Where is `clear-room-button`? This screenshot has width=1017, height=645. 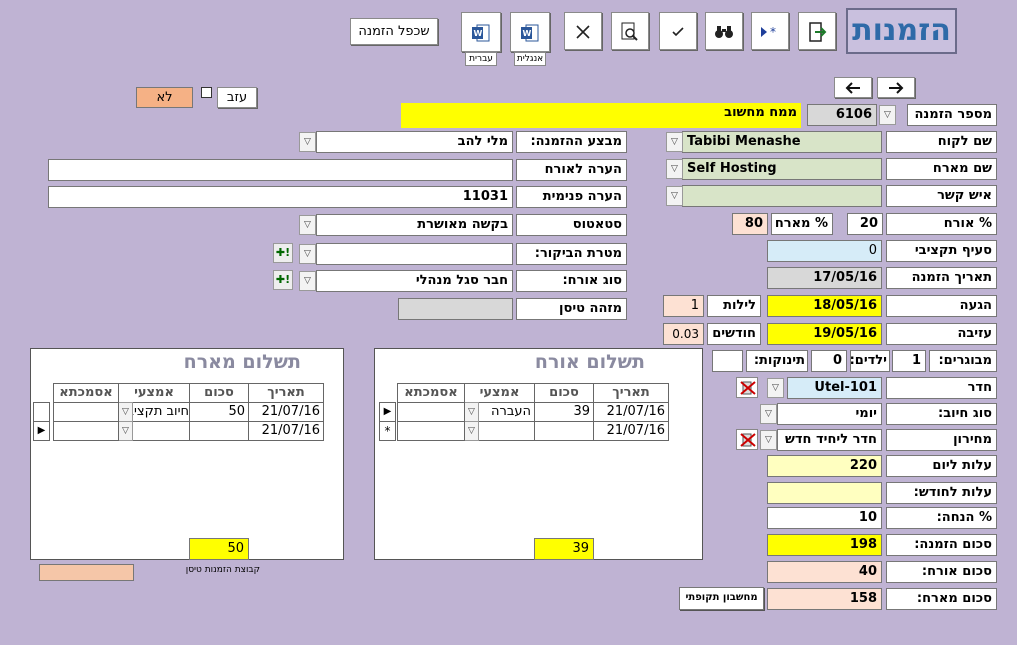 clear-room-button is located at coordinates (747, 387).